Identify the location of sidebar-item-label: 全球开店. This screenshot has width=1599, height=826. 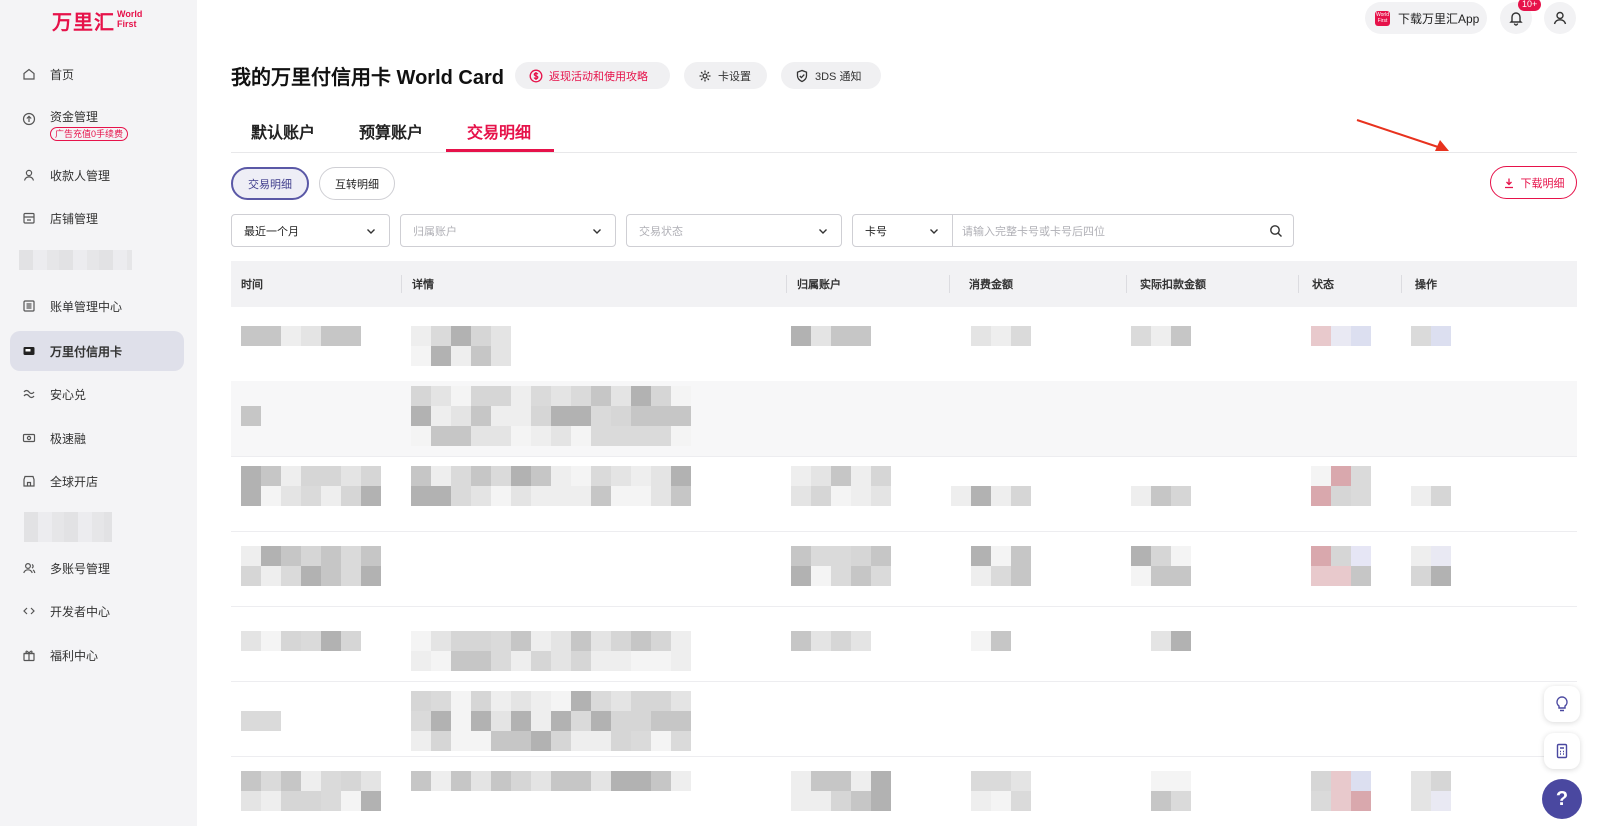
(74, 481).